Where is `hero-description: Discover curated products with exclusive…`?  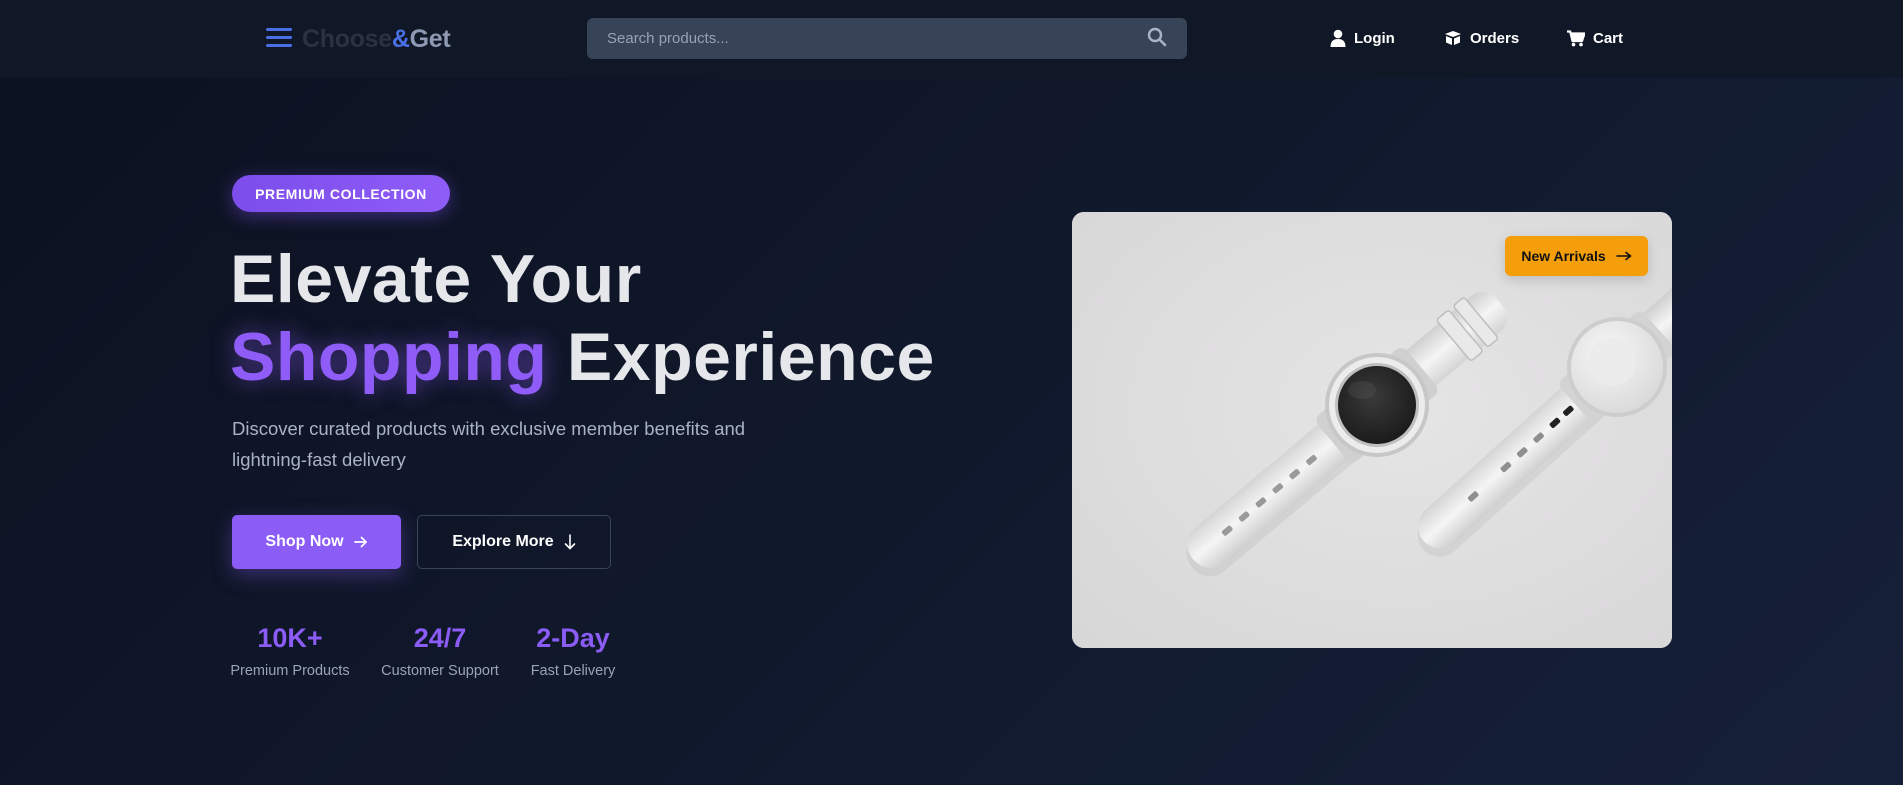 hero-description: Discover curated products with exclusive… is located at coordinates (489, 444).